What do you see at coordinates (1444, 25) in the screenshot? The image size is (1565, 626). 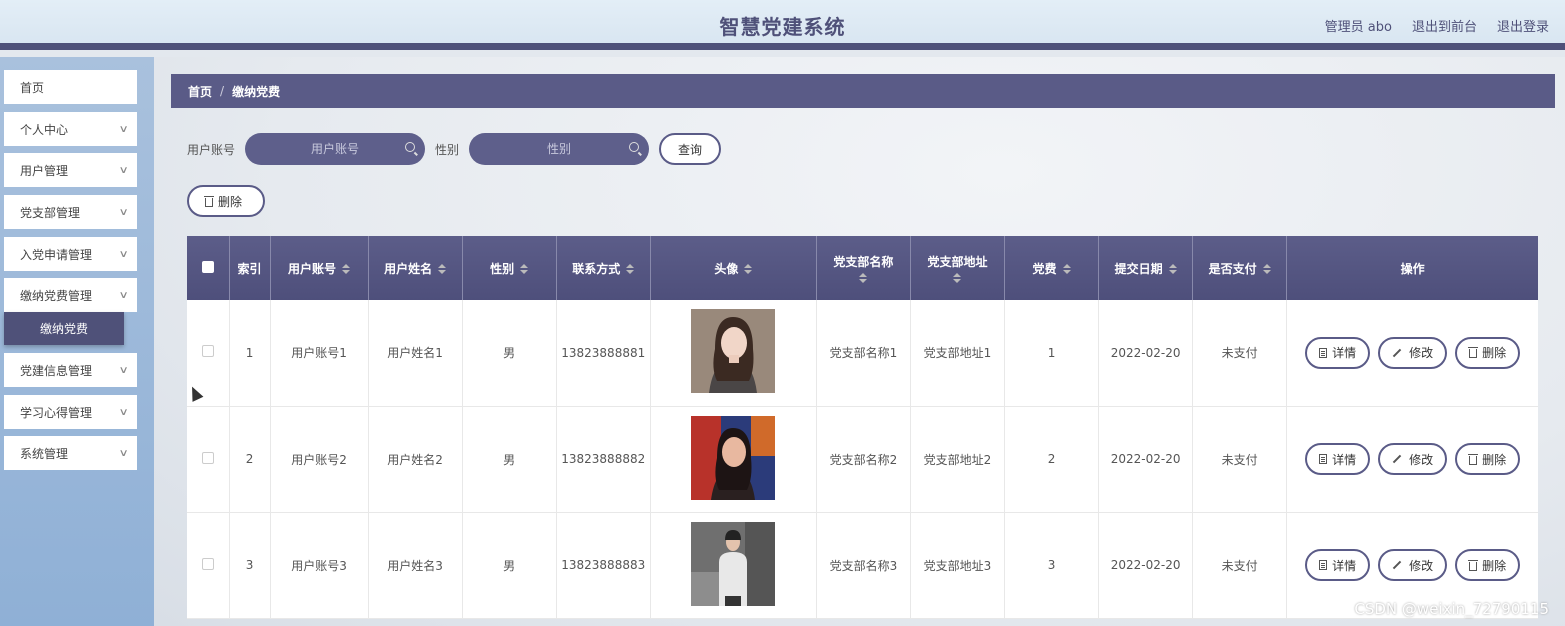 I see `back-to-front-link: 退出到前台` at bounding box center [1444, 25].